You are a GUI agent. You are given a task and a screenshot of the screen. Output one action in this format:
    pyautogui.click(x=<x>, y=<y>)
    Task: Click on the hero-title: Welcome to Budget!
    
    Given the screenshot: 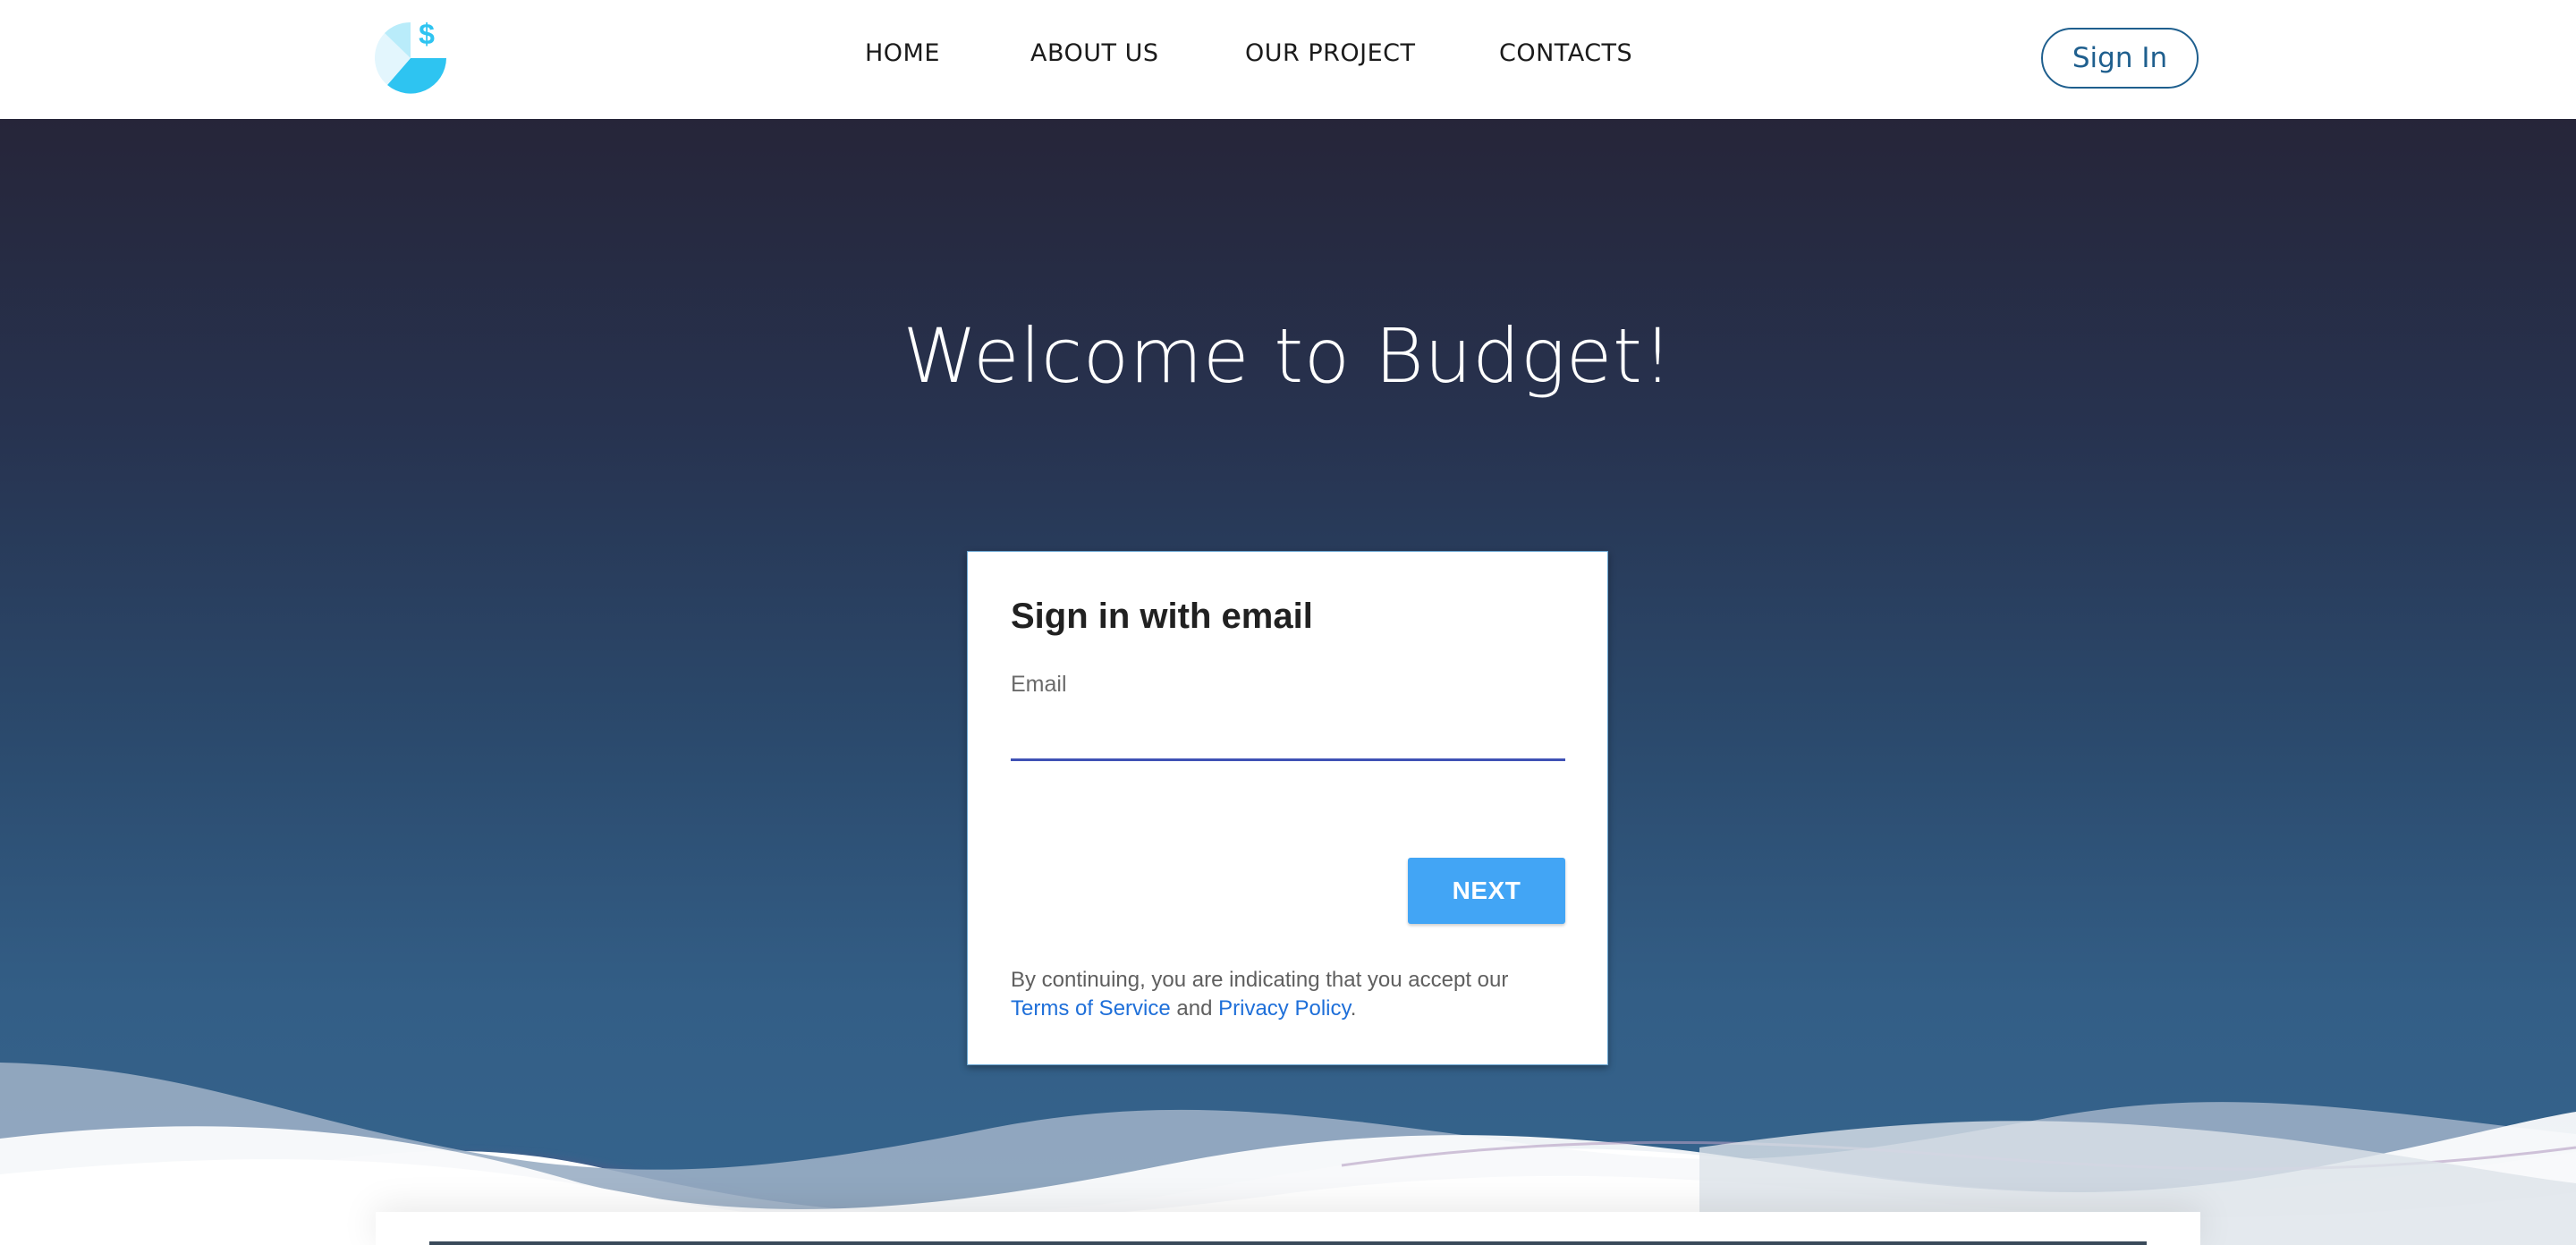 What is the action you would take?
    pyautogui.click(x=1288, y=356)
    